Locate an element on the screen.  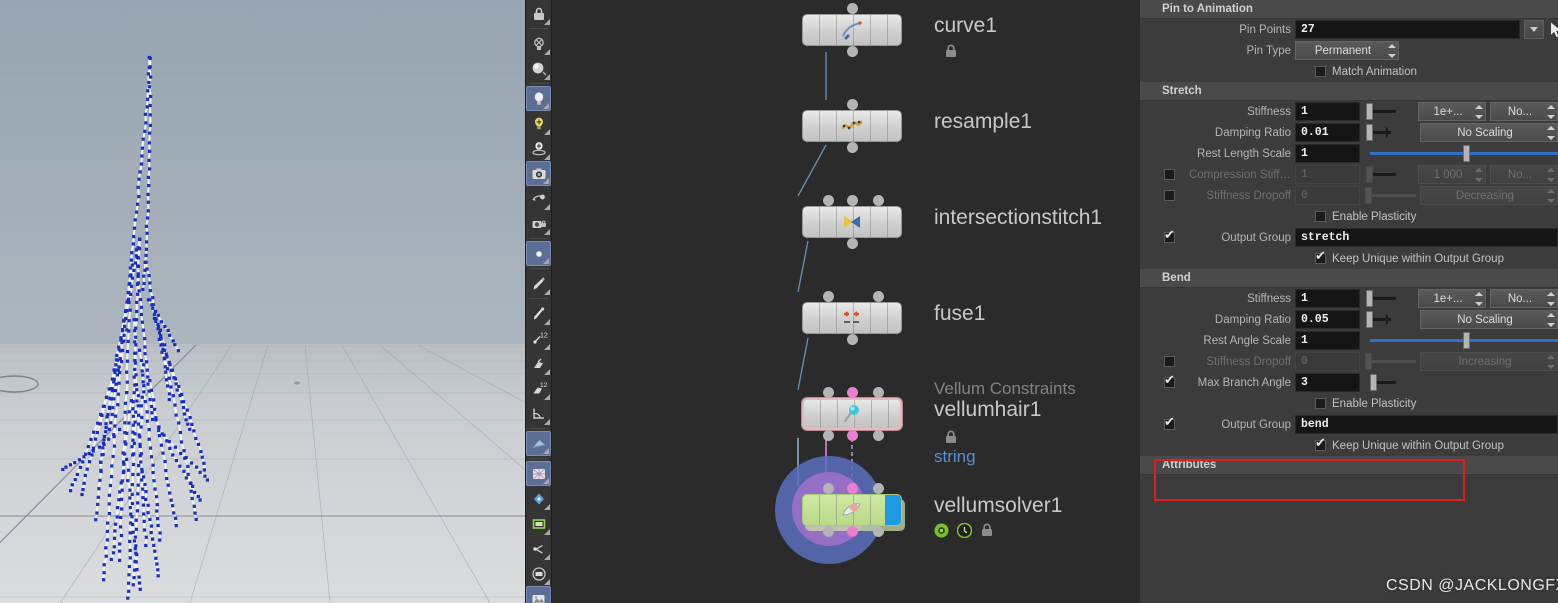
environment-light-icon is located at coordinates (538, 148).